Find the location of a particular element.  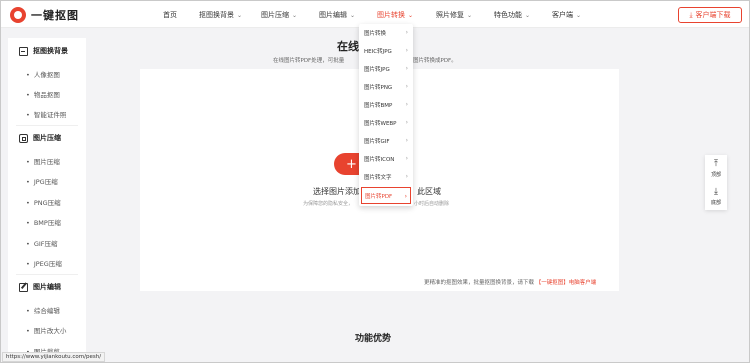

scroll-to-top-button: ⤒ 顶部 is located at coordinates (716, 168).